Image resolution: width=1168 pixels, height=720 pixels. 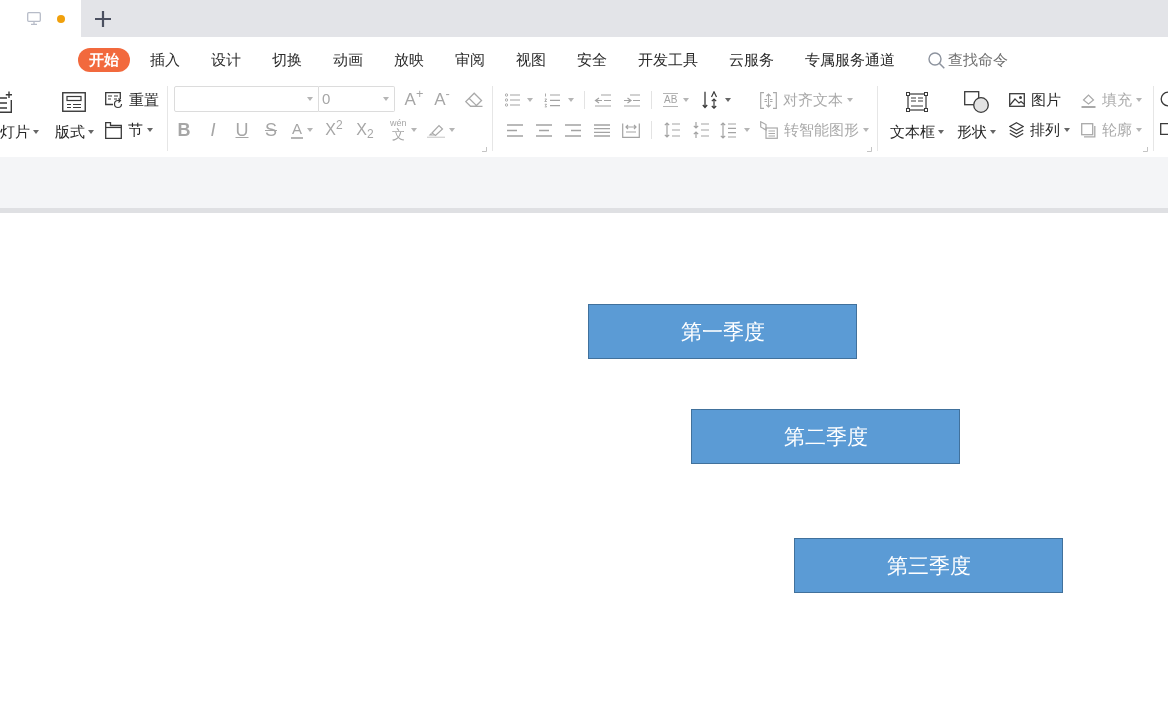 What do you see at coordinates (474, 99) in the screenshot?
I see `eraser-icon` at bounding box center [474, 99].